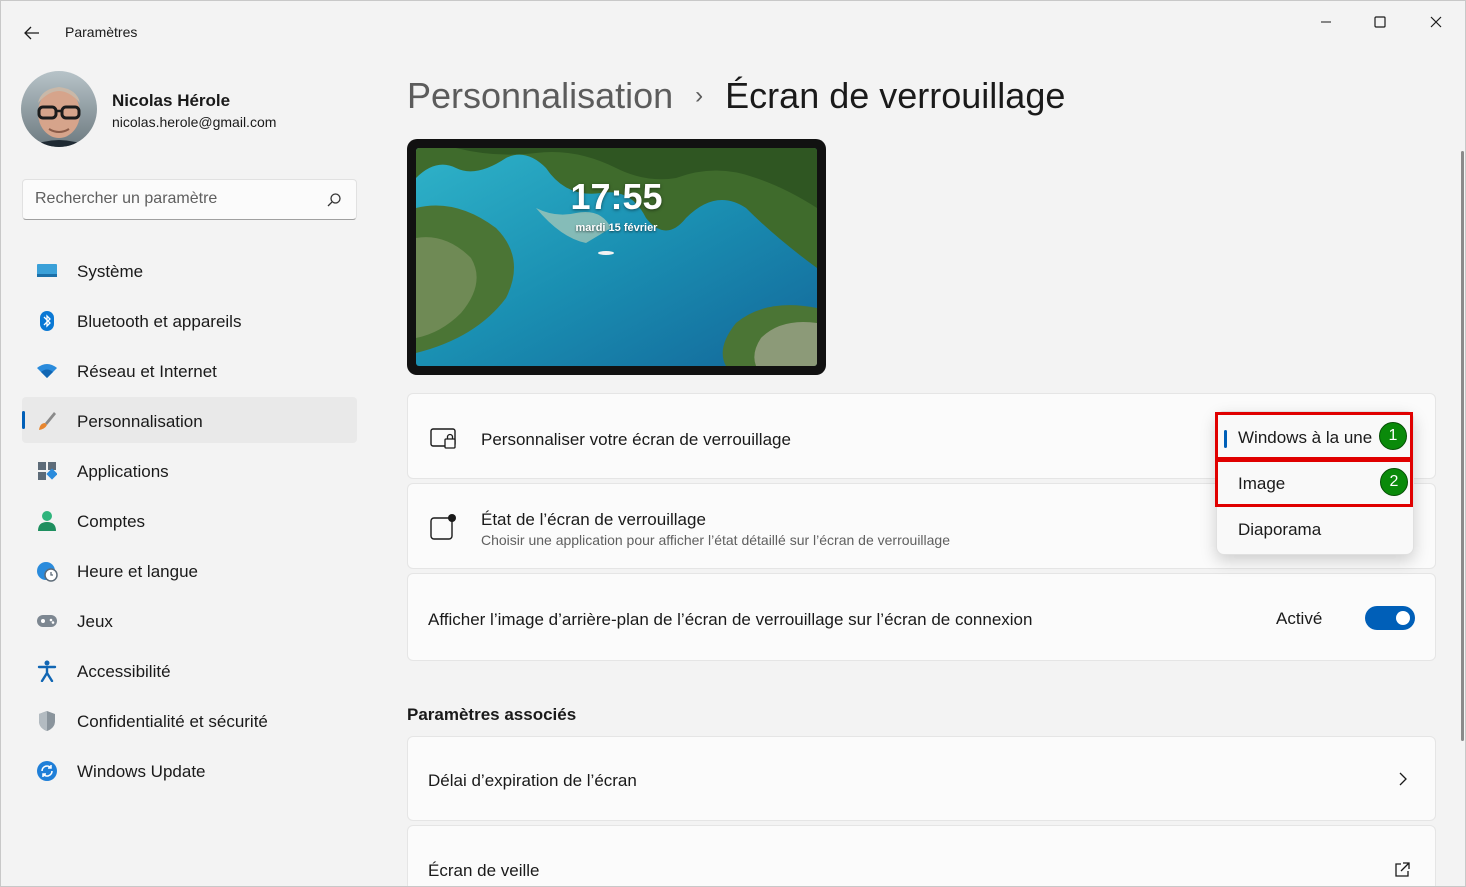 The height and width of the screenshot is (887, 1466). I want to click on toggle-knob, so click(1403, 618).